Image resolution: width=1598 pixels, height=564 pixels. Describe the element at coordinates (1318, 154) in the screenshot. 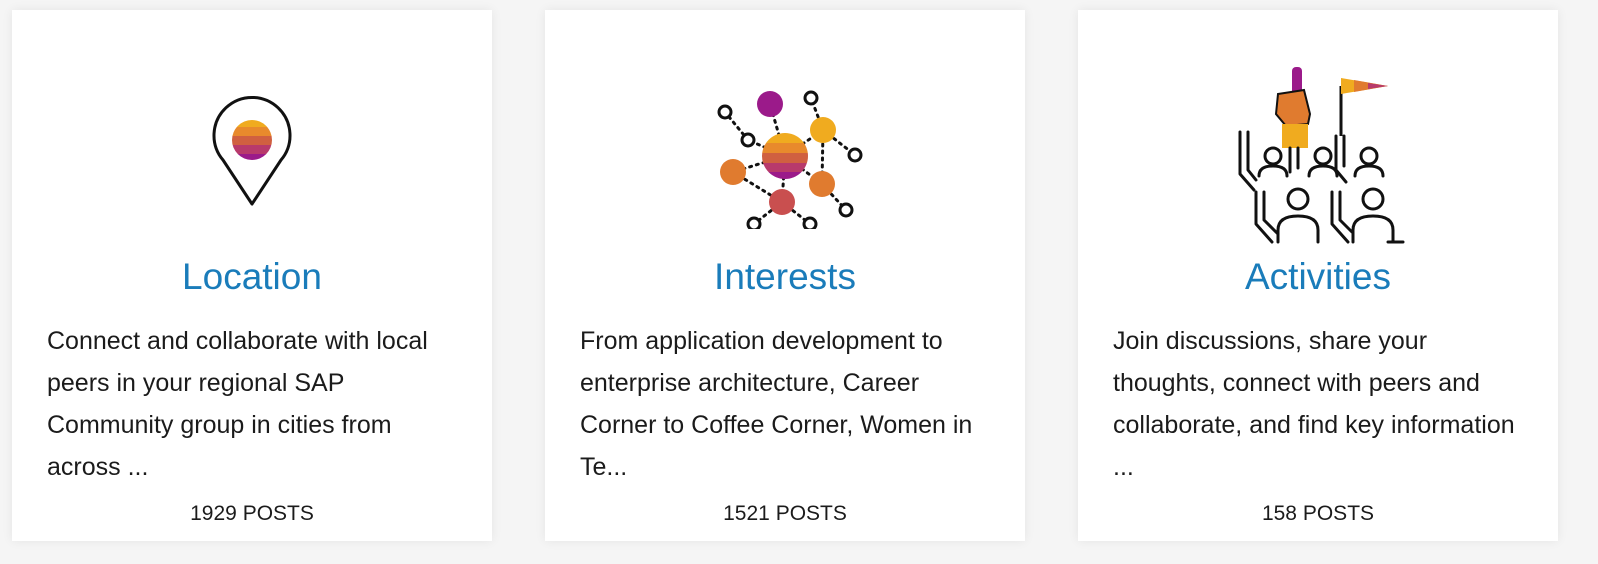

I see `crowd-activities-icon` at that location.